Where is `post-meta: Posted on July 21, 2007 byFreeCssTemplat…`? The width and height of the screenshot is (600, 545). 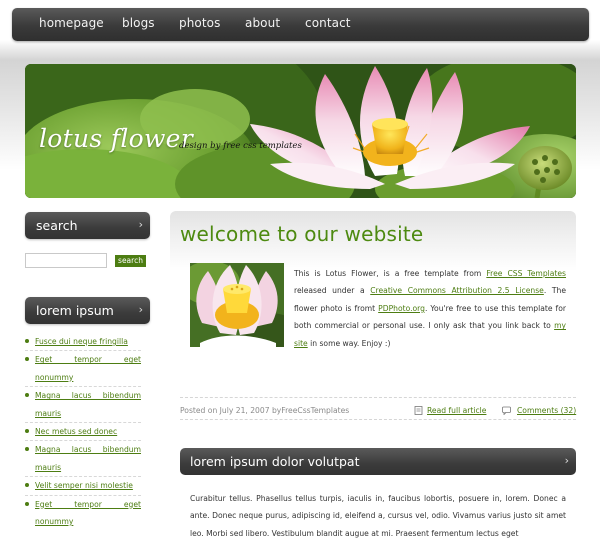 post-meta: Posted on July 21, 2007 byFreeCssTemplat… is located at coordinates (265, 410).